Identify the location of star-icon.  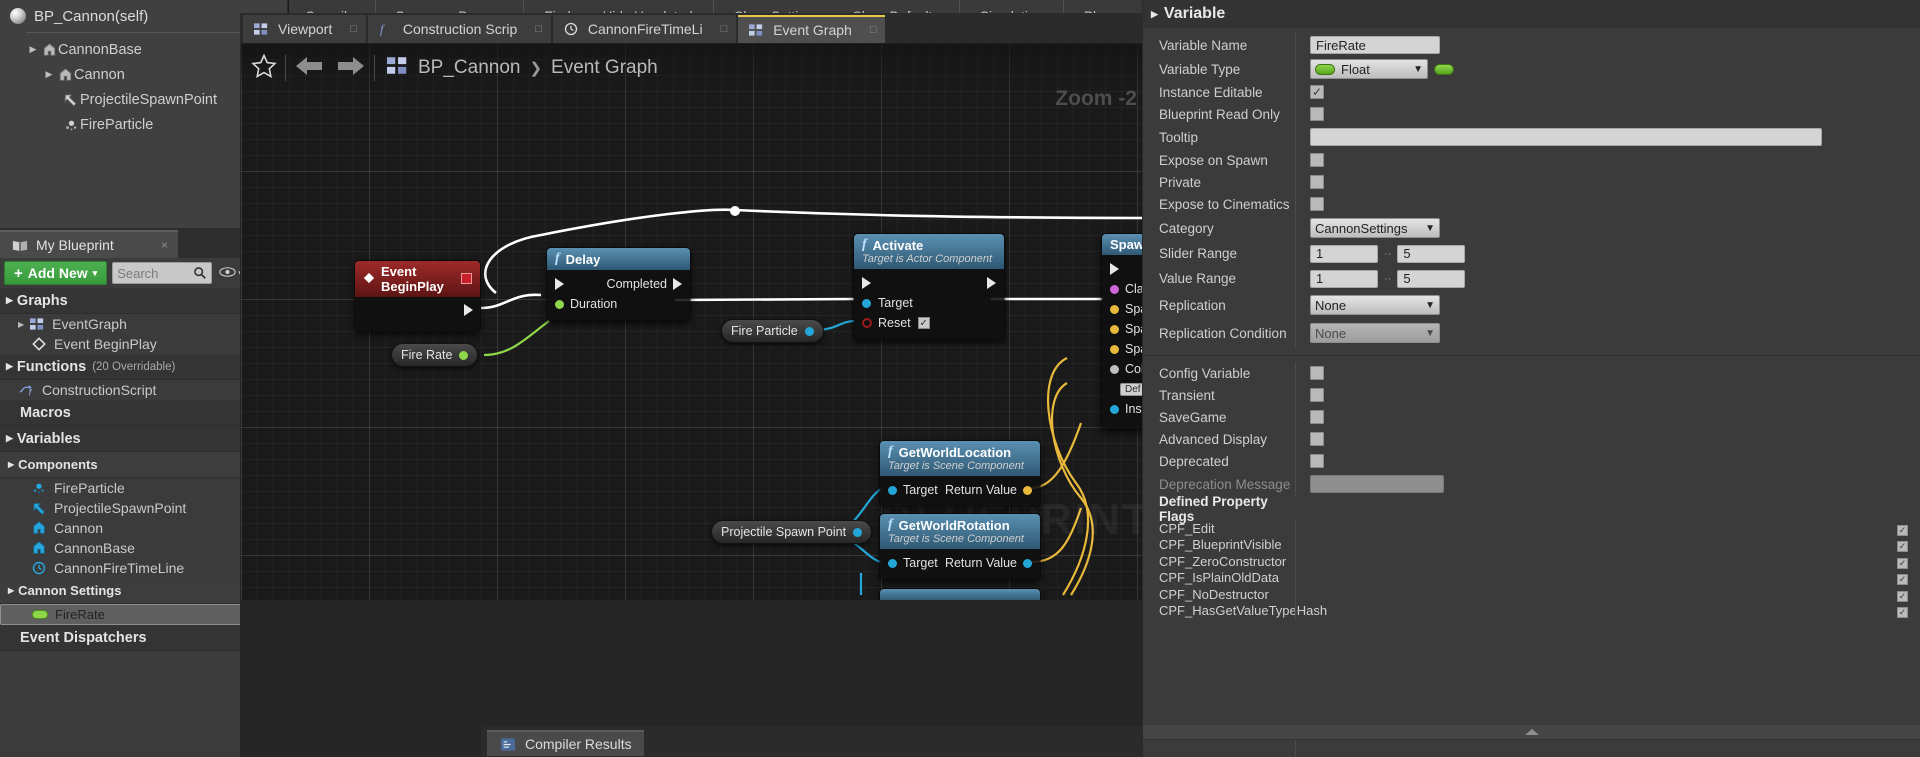
(264, 68).